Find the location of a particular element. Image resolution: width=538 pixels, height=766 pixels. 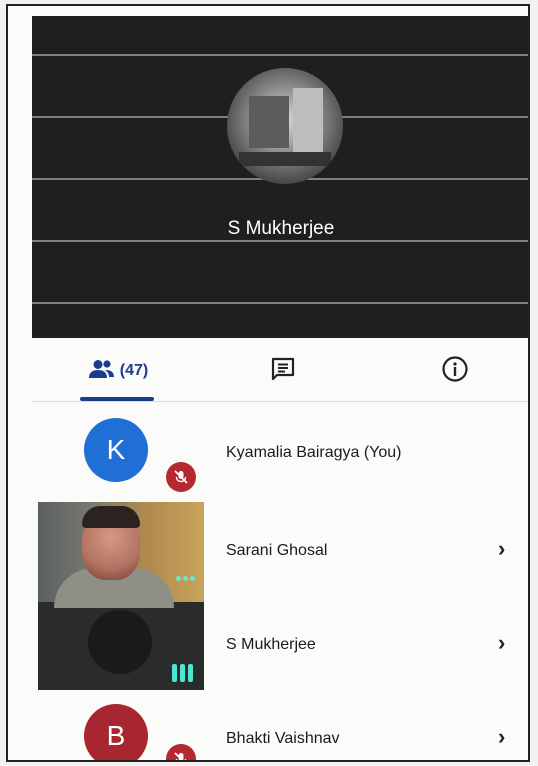

video-placeholder-circle is located at coordinates (120, 642).